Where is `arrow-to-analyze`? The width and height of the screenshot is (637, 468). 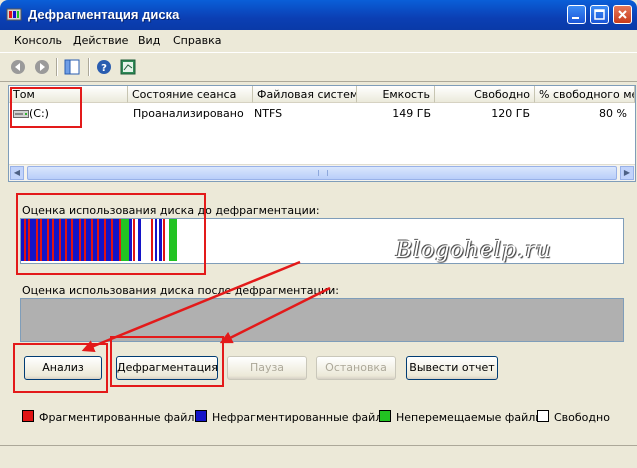 arrow-to-analyze is located at coordinates (191, 306).